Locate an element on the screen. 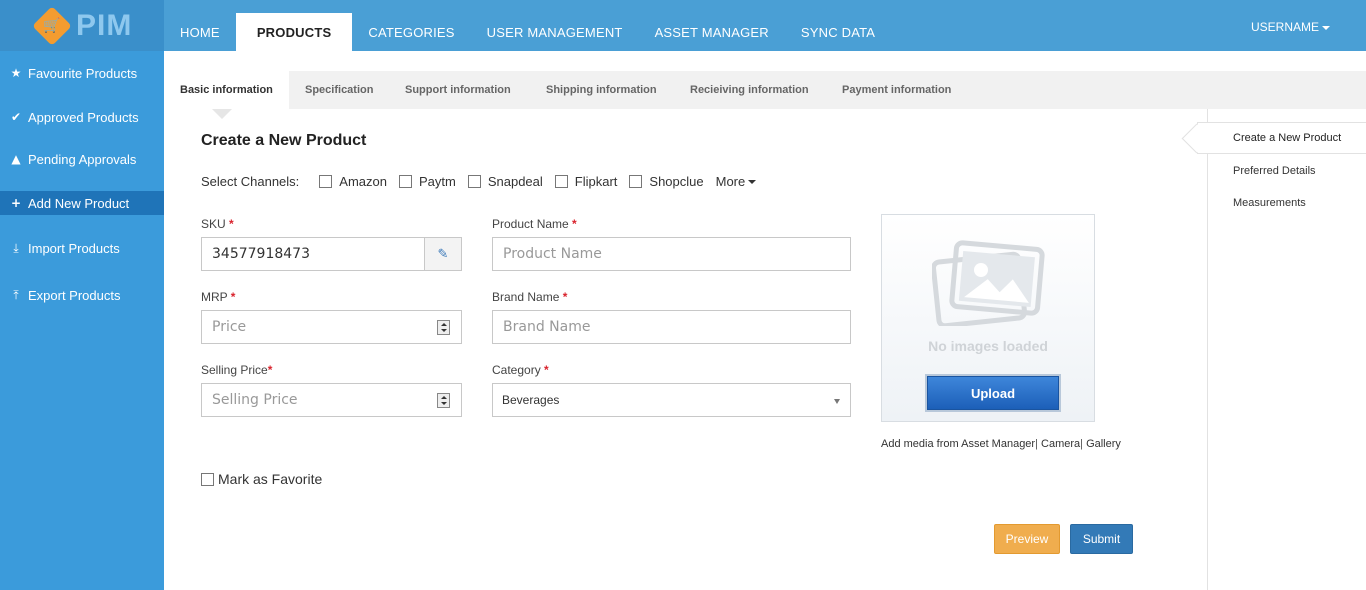 The width and height of the screenshot is (1366, 590). tab-shipping-information: Shipping information is located at coordinates (601, 90).